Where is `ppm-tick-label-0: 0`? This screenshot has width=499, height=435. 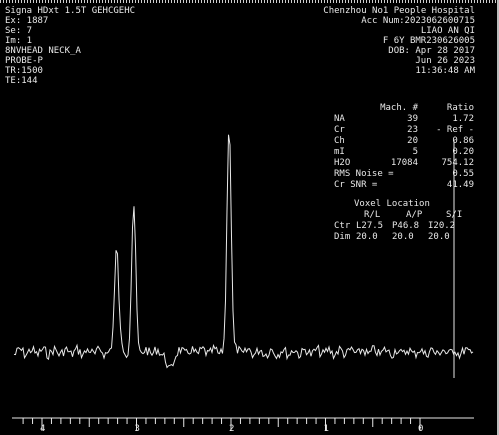 ppm-tick-label-0: 0 is located at coordinates (421, 429).